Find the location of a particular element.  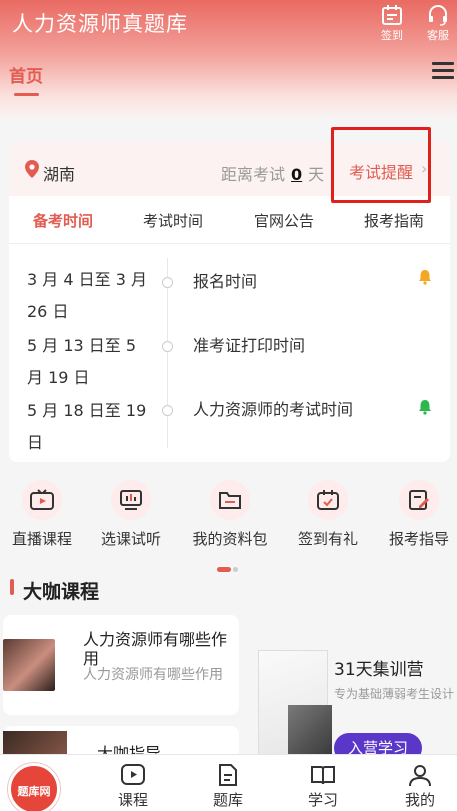

promo-banner: 31天集训营 专为基础薄弱考生设计 入营学习 is located at coordinates (352, 691).